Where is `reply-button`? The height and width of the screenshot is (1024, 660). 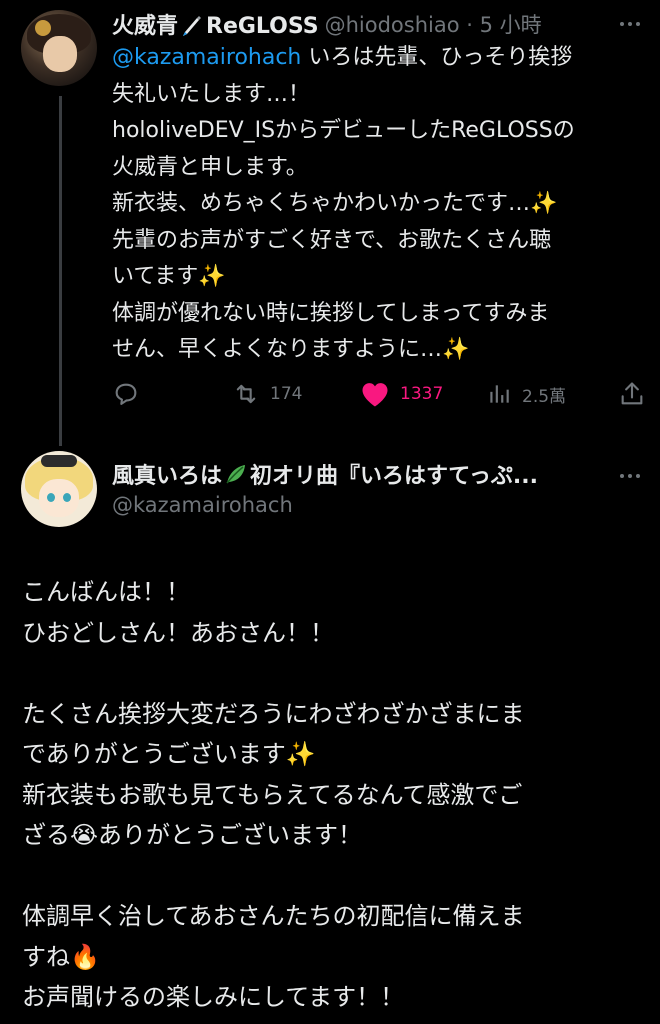 reply-button is located at coordinates (126, 394).